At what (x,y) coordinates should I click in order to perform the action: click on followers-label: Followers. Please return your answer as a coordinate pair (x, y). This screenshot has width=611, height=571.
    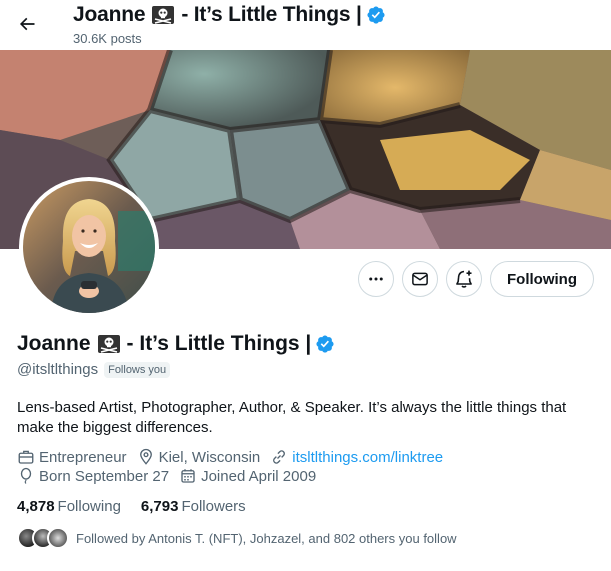
    Looking at the image, I should click on (213, 506).